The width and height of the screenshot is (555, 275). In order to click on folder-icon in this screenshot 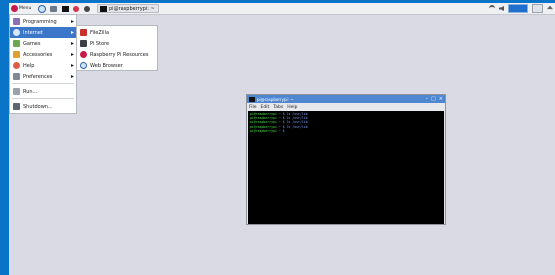, I will do `click(53, 8)`.